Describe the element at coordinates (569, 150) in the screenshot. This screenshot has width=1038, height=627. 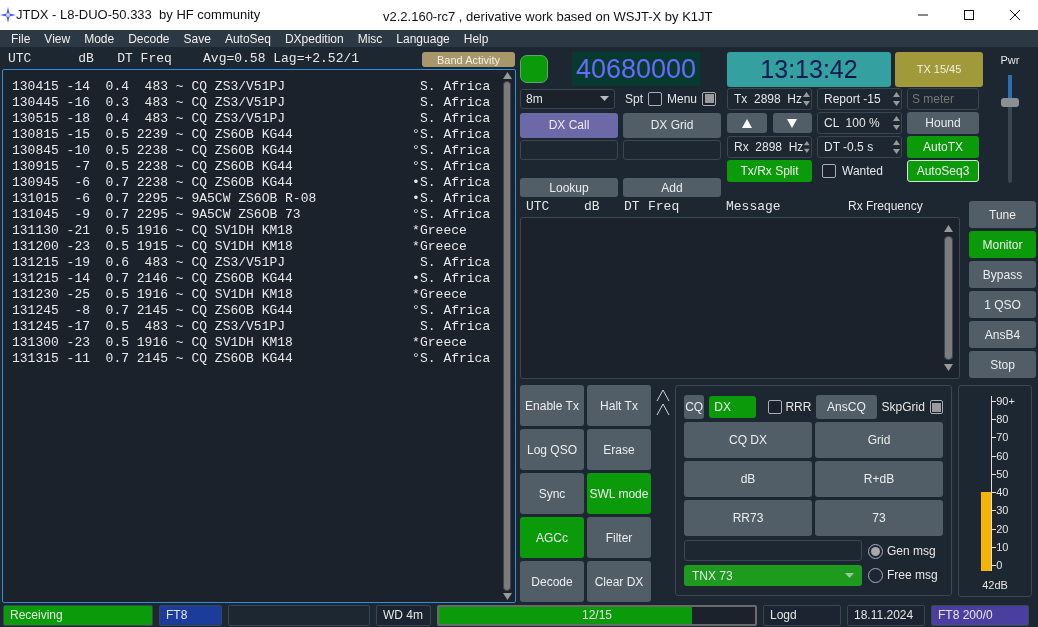
I see `dx-call-field` at that location.